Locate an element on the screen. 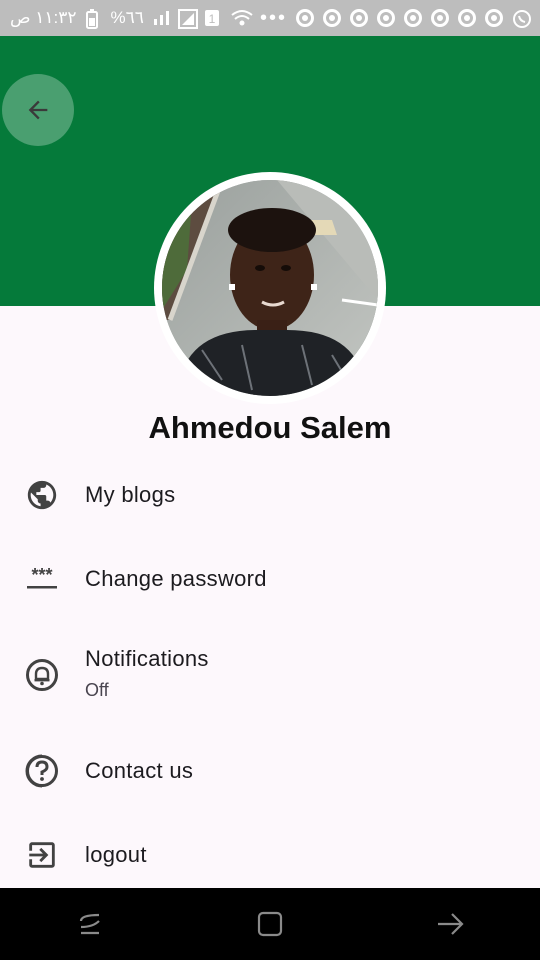 The width and height of the screenshot is (540, 960). back-nav-button is located at coordinates (450, 924).